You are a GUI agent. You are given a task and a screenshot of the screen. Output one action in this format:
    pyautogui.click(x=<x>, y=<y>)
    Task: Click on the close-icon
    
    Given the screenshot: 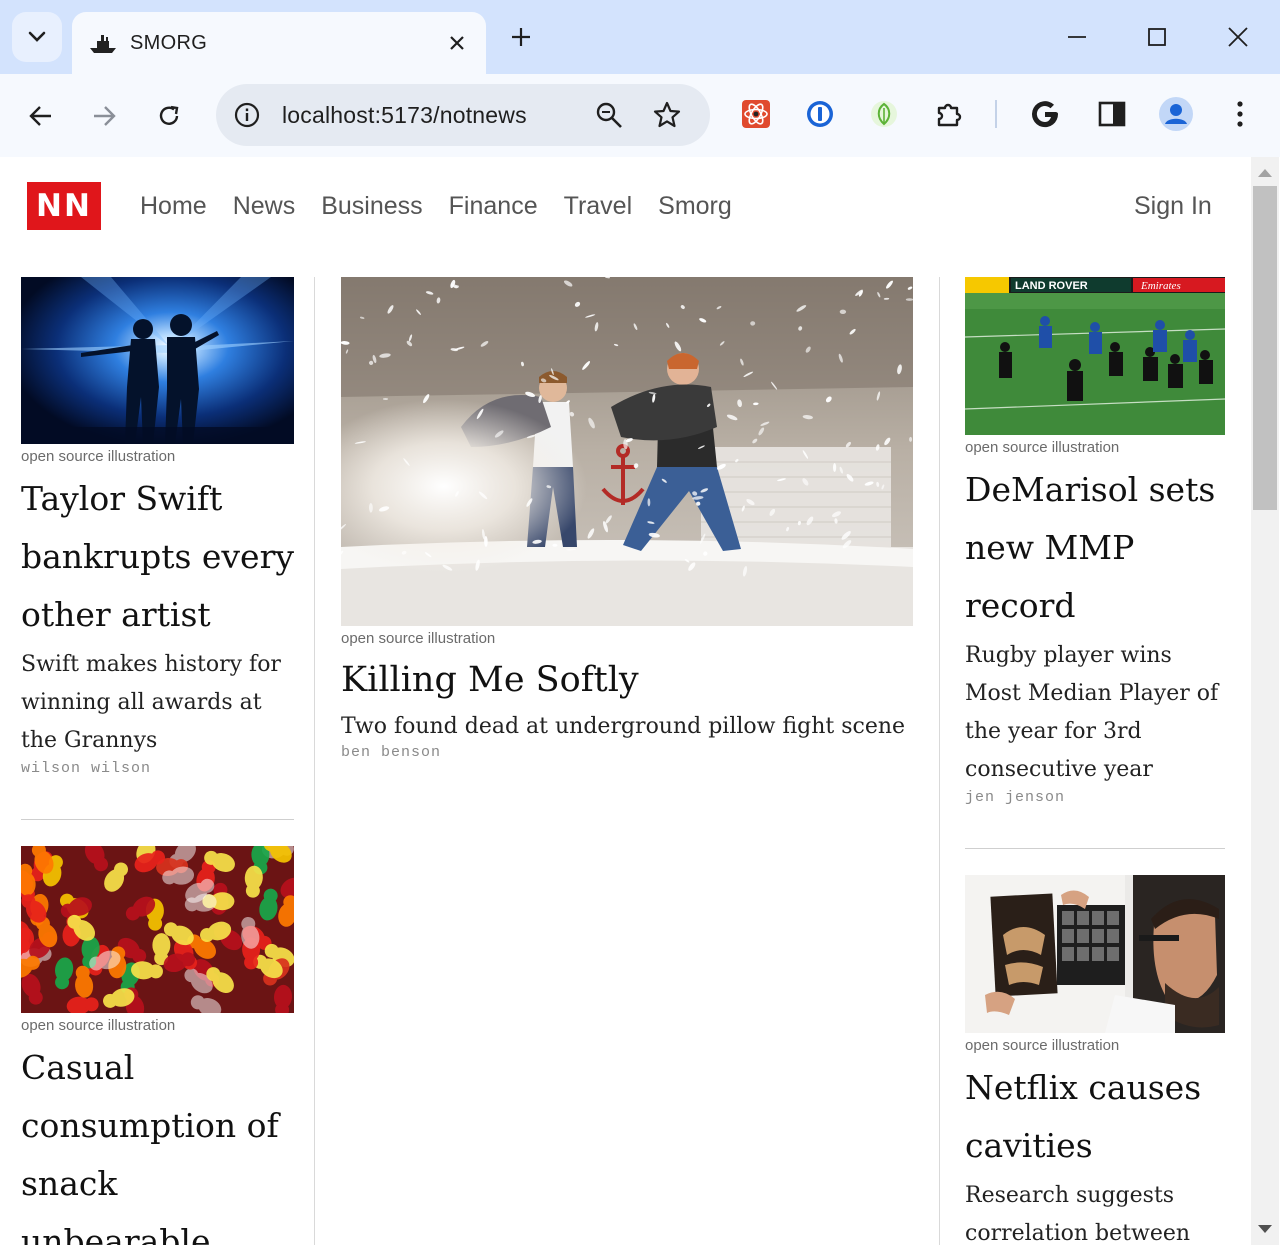 What is the action you would take?
    pyautogui.click(x=1238, y=37)
    